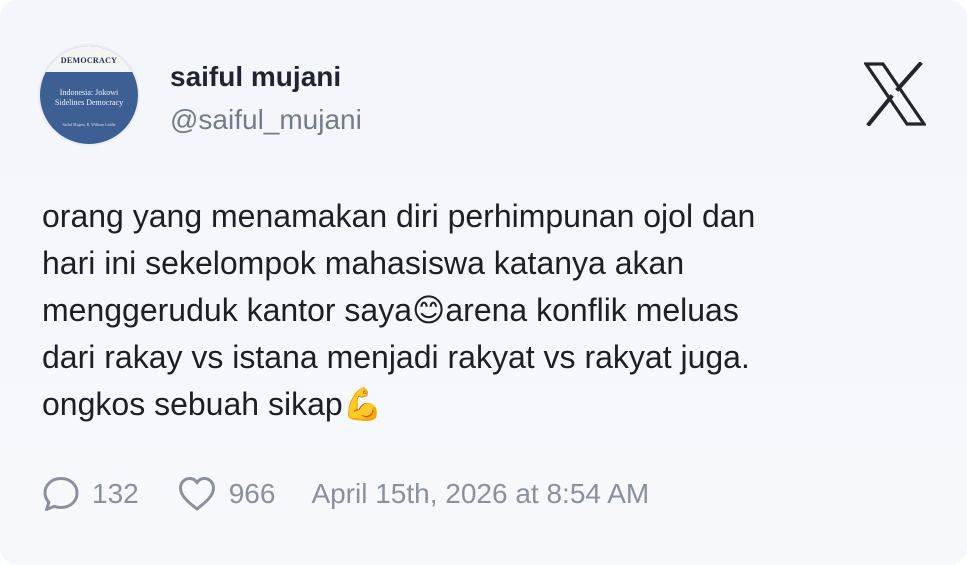 The image size is (967, 565). What do you see at coordinates (266, 120) in the screenshot?
I see `author-handle: @saiful_mujani` at bounding box center [266, 120].